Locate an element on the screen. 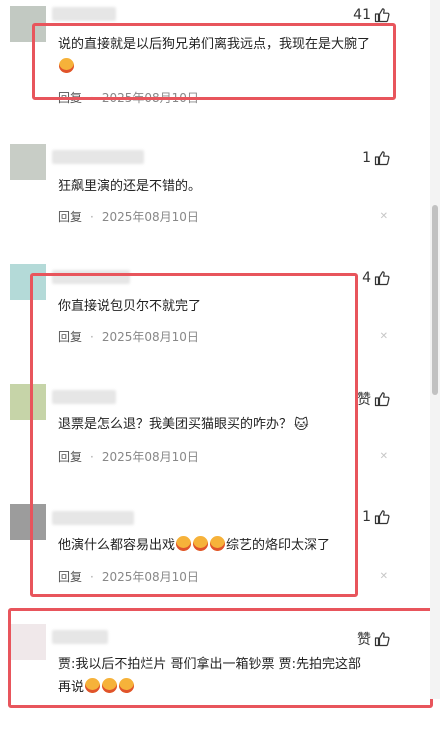  like-button: 4 is located at coordinates (376, 278).